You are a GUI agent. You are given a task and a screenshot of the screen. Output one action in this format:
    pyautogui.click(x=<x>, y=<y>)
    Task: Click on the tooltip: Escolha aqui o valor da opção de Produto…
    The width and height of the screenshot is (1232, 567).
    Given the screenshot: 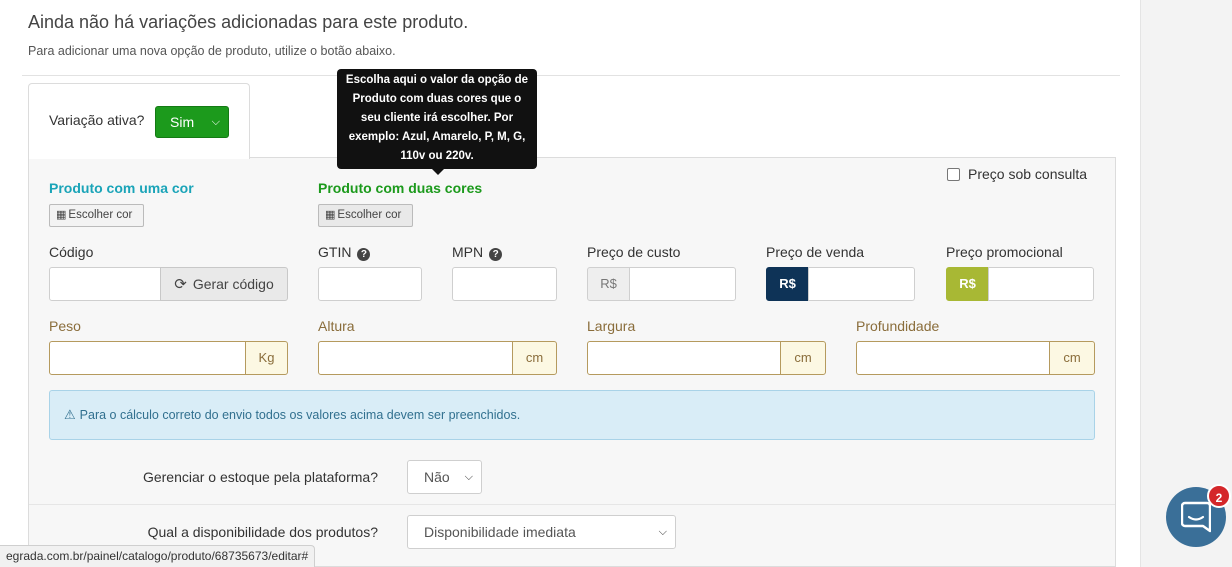 What is the action you would take?
    pyautogui.click(x=437, y=119)
    